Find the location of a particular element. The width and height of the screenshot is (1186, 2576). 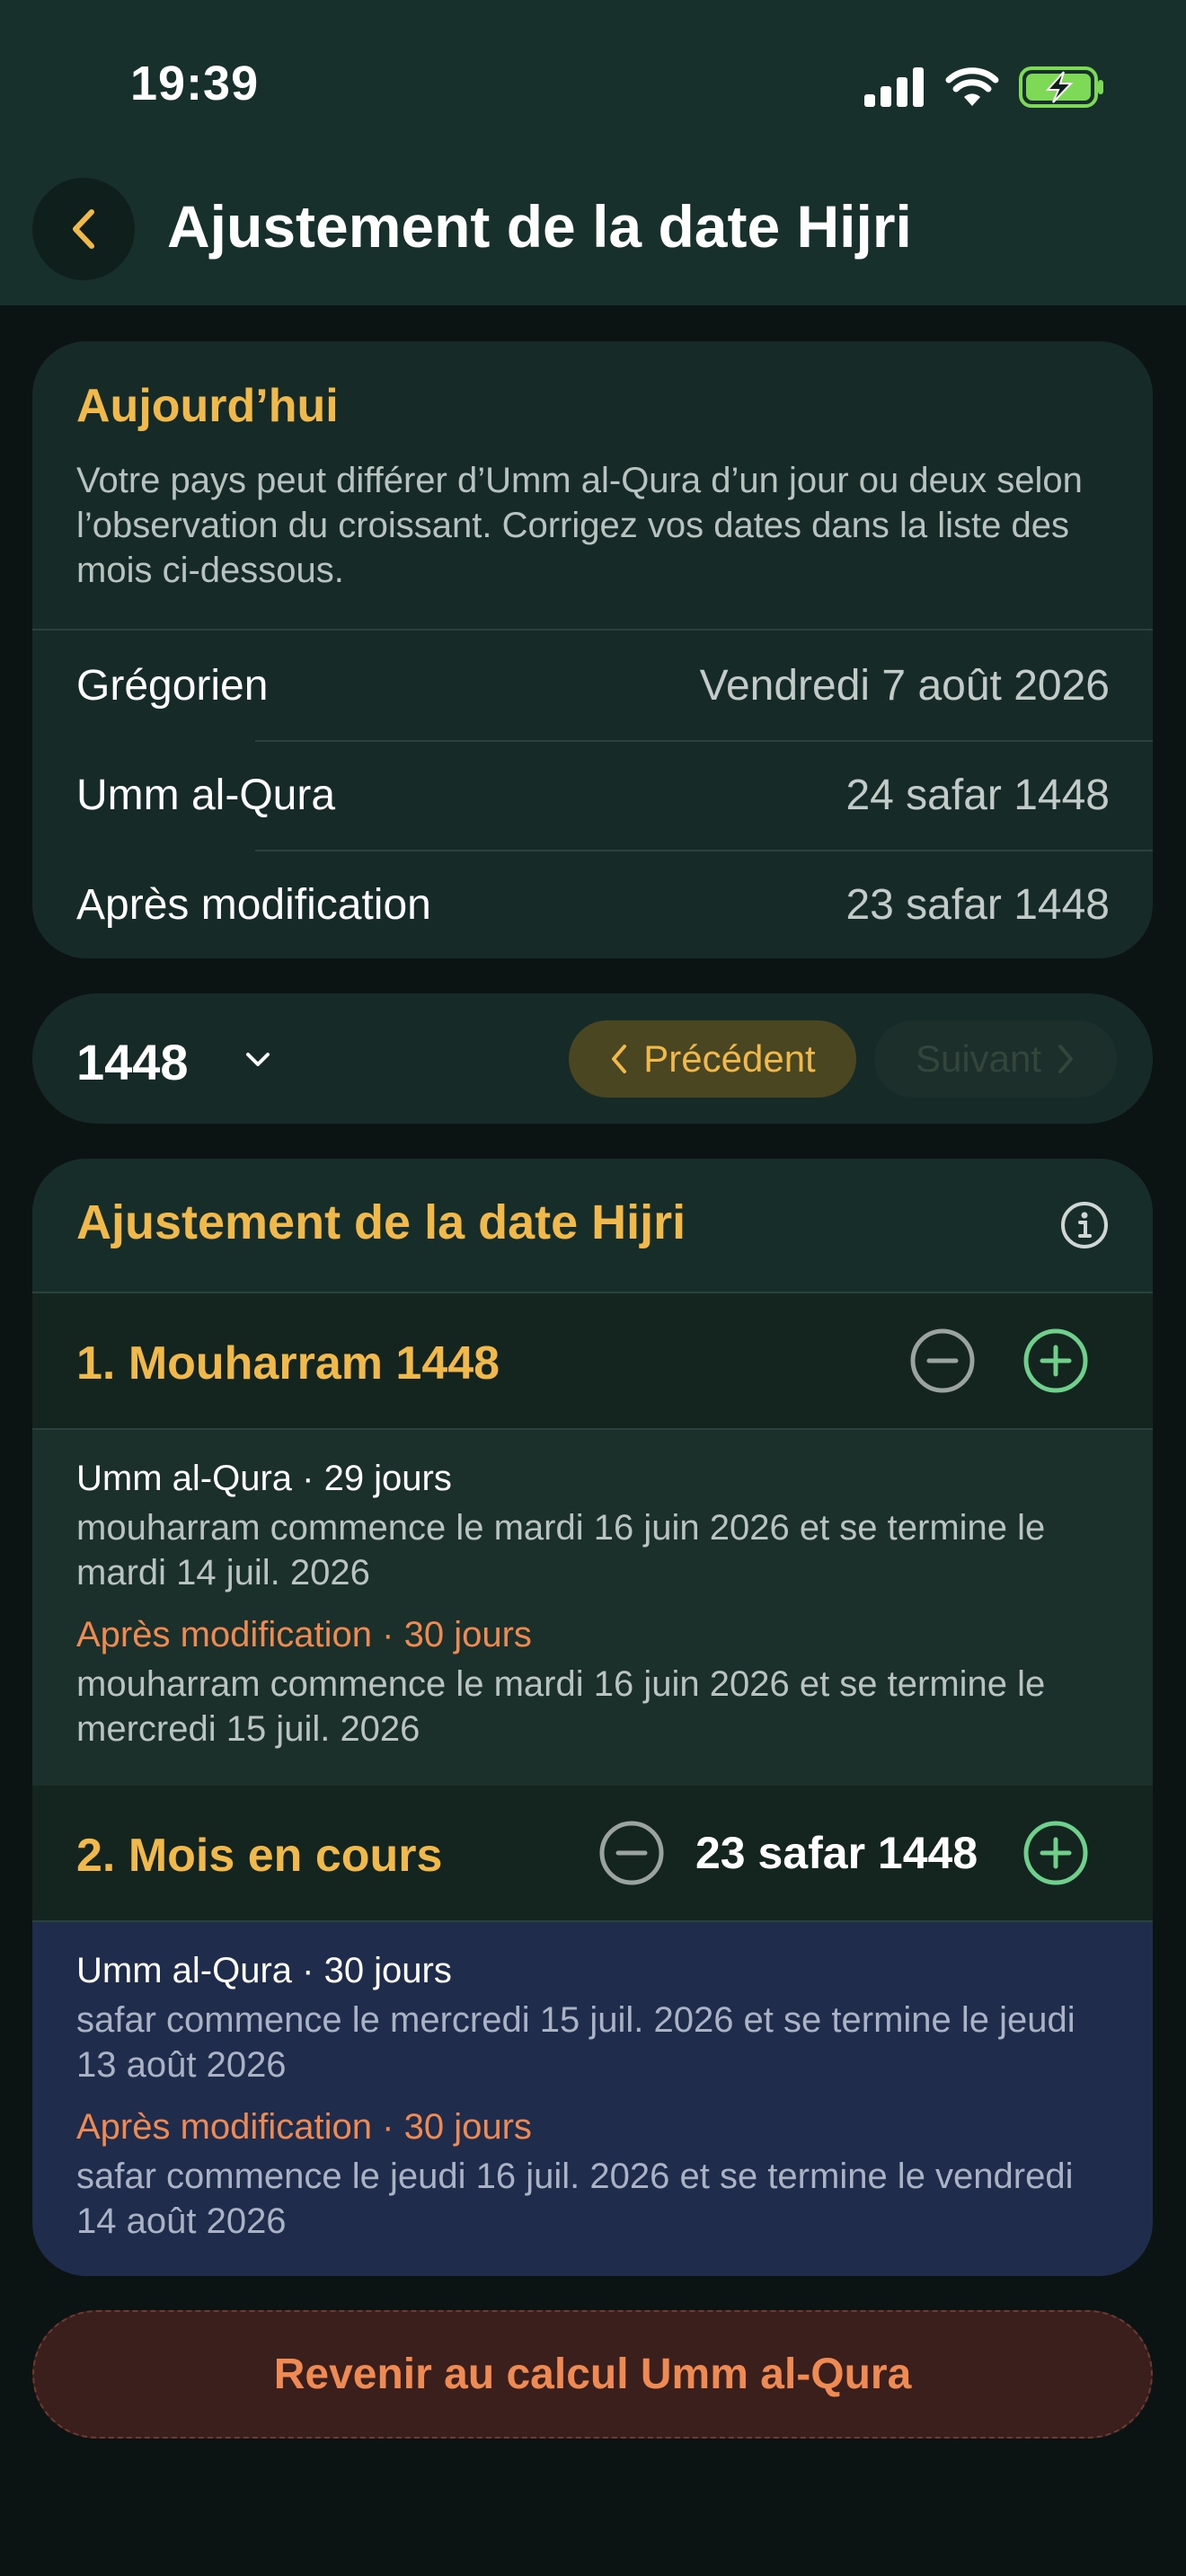

adjustment-header: Ajustement de la date Hijri is located at coordinates (592, 1226).